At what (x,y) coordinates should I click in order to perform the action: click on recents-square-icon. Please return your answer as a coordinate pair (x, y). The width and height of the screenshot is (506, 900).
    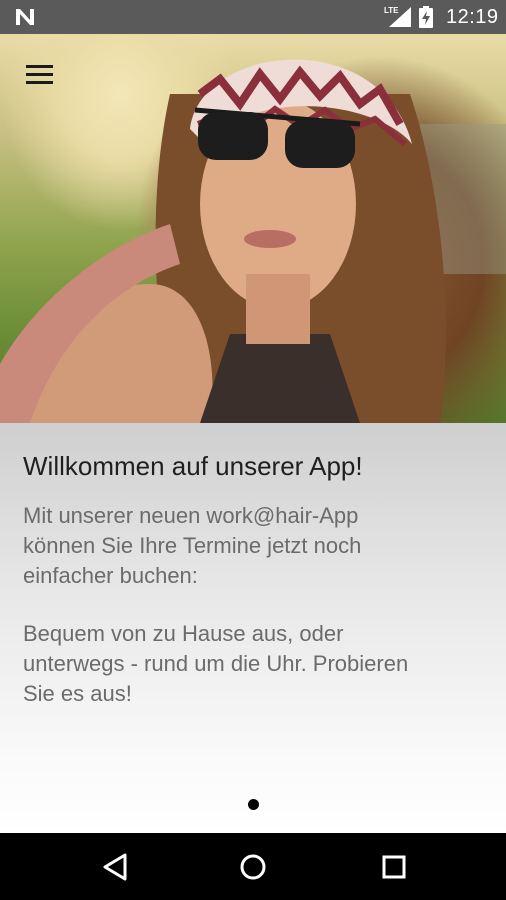
    Looking at the image, I should click on (394, 867).